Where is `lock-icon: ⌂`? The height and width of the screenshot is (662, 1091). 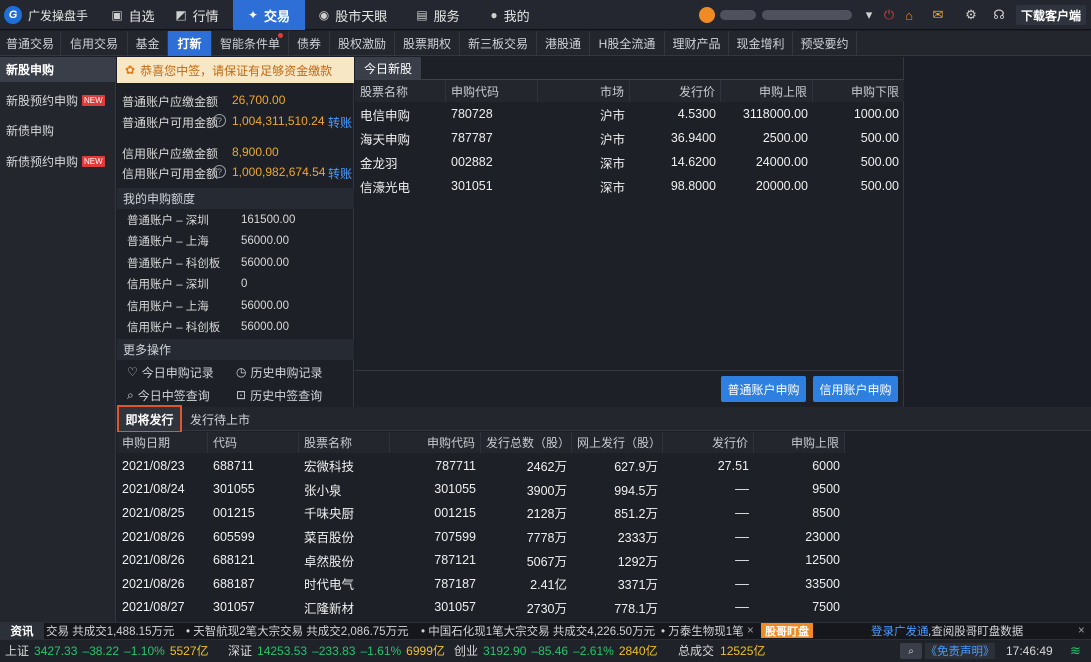 lock-icon: ⌂ is located at coordinates (909, 15).